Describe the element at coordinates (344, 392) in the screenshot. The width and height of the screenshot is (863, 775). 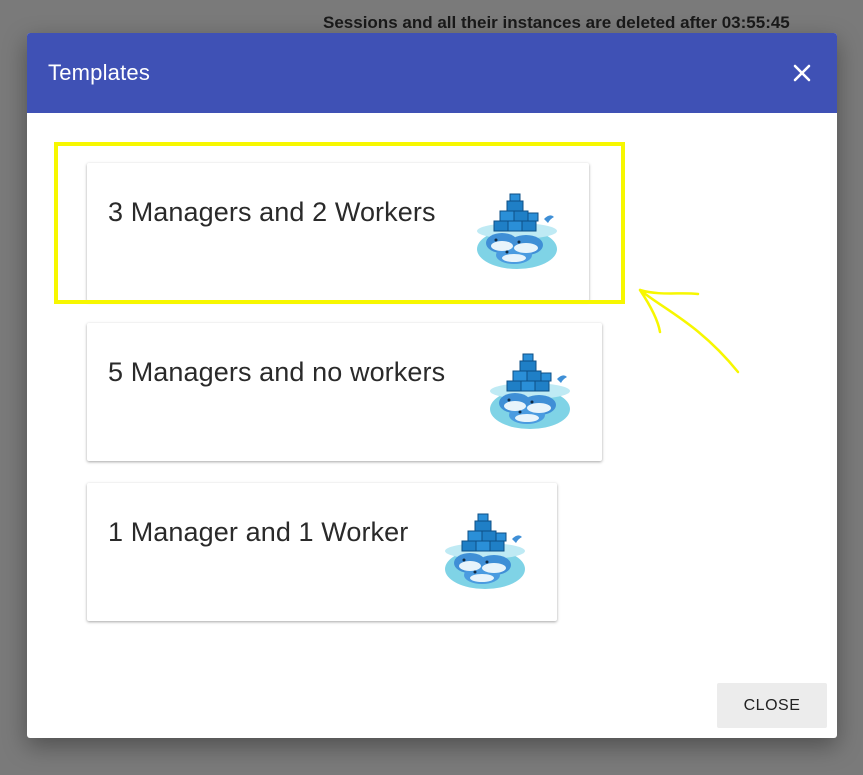
I see `template-card-5-managers-no-workers: 5 Managers and no workers` at that location.